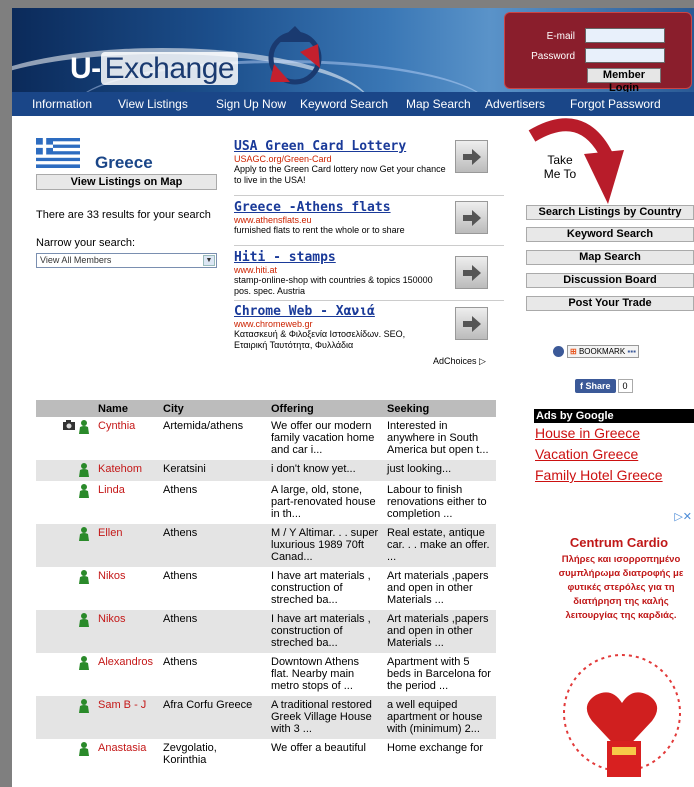 The height and width of the screenshot is (787, 694). I want to click on header-city: City, so click(213, 408).